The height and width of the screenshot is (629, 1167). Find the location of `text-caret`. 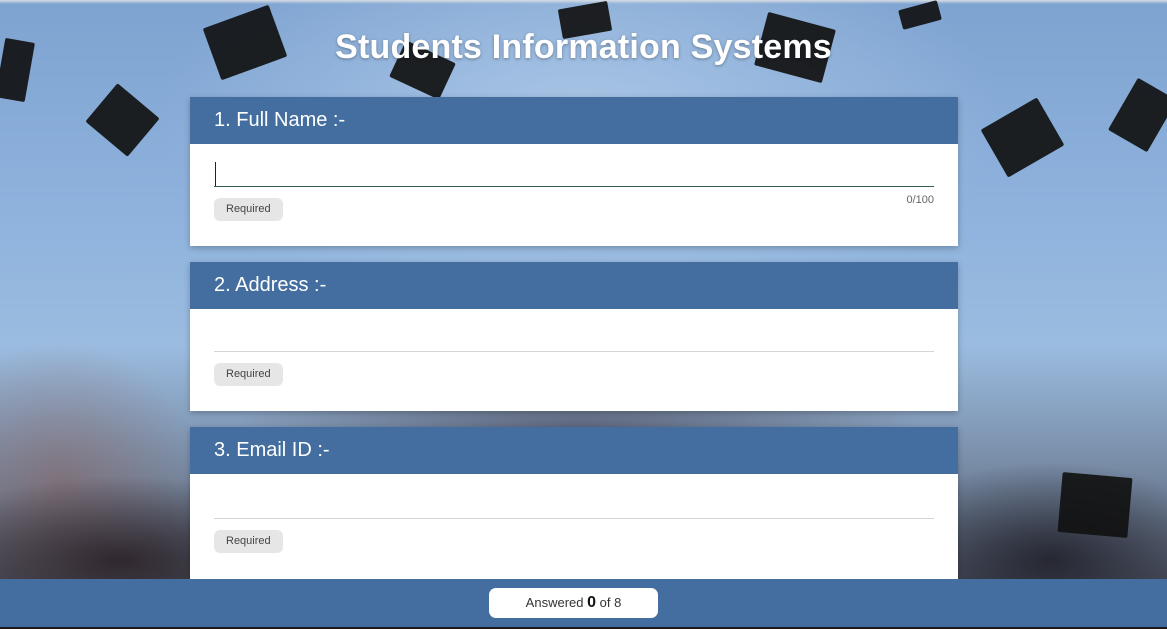

text-caret is located at coordinates (215, 174).